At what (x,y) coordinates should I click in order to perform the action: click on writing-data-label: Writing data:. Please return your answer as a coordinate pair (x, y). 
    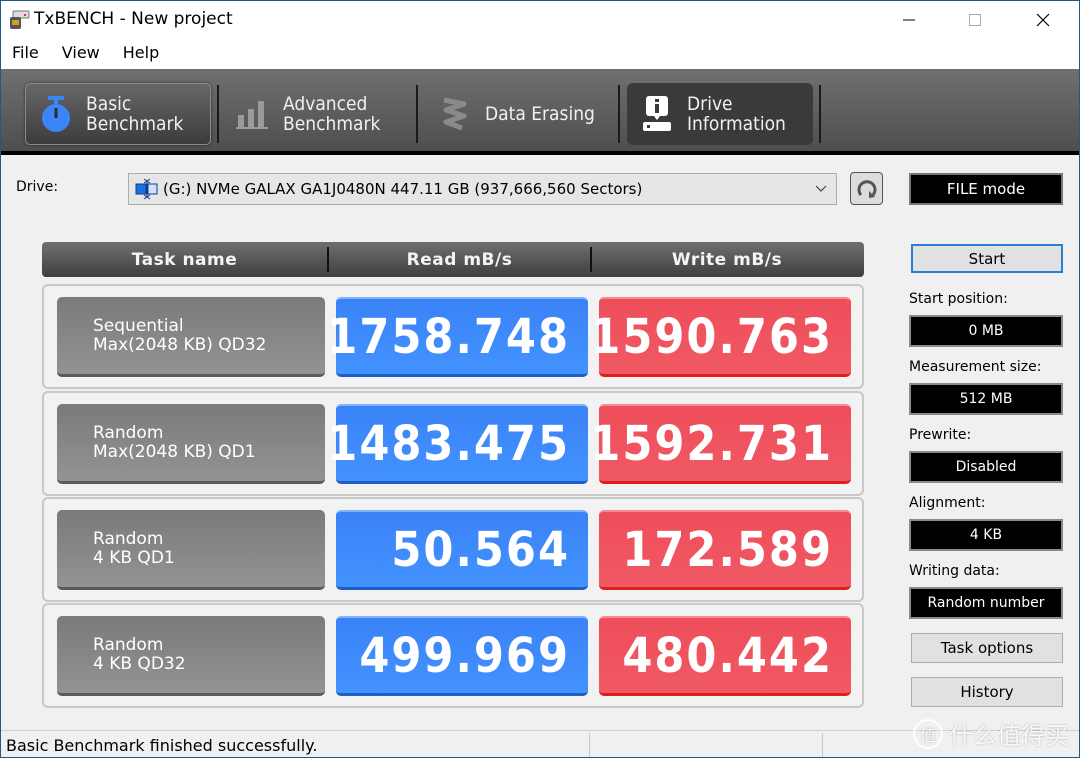
    Looking at the image, I should click on (954, 571).